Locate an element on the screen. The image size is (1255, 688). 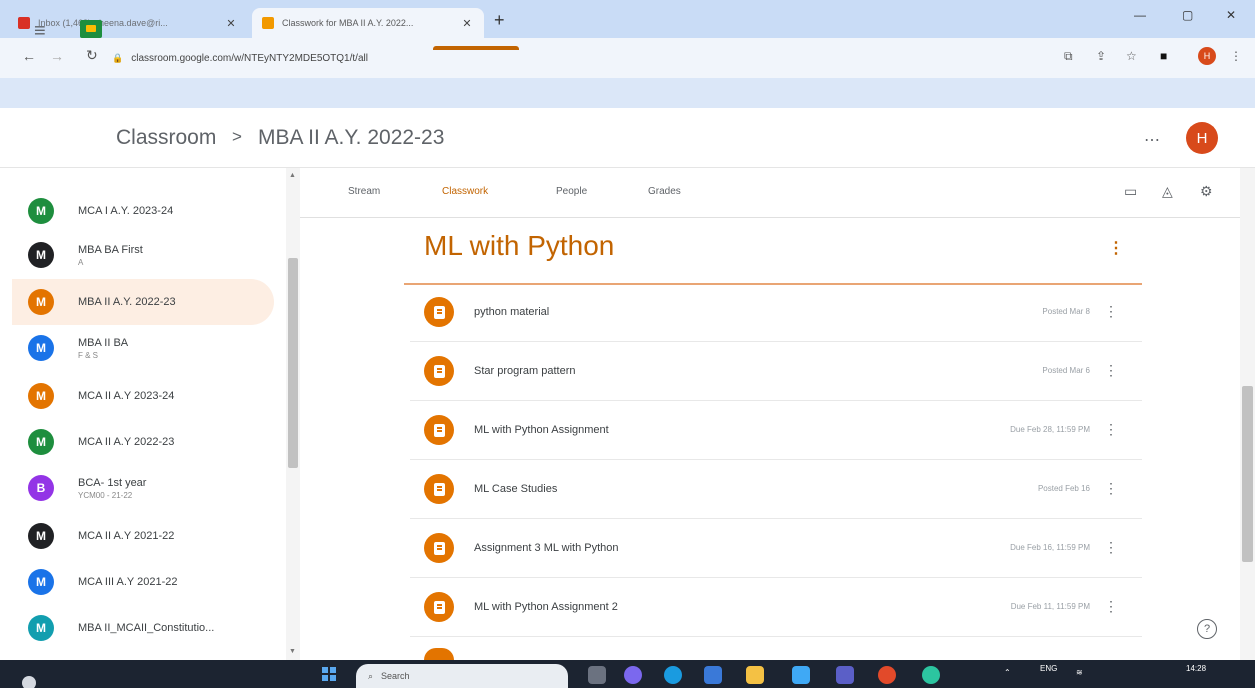
classwork-item-date: Due Feb 16, 11:59 PM is located at coordinates (1050, 547).